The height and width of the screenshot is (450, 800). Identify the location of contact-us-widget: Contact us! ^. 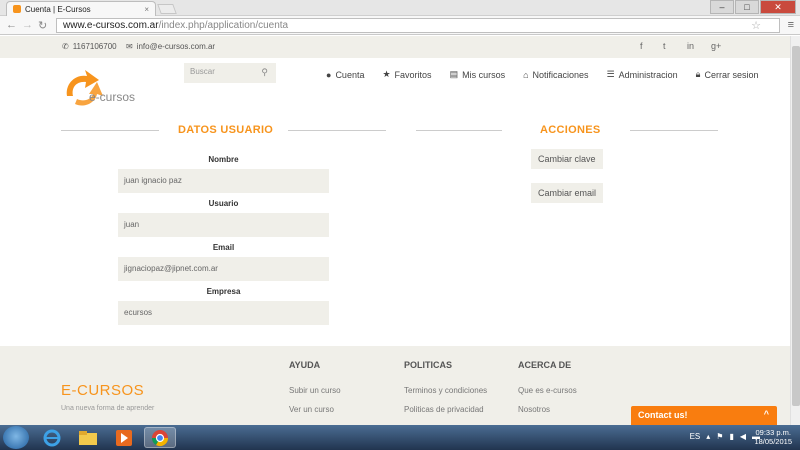
(704, 415).